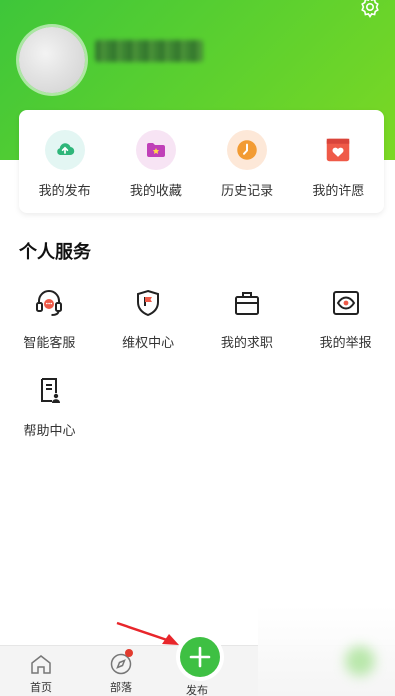 This screenshot has width=395, height=696. I want to click on service-my-reports: 我的举报, so click(345, 332).